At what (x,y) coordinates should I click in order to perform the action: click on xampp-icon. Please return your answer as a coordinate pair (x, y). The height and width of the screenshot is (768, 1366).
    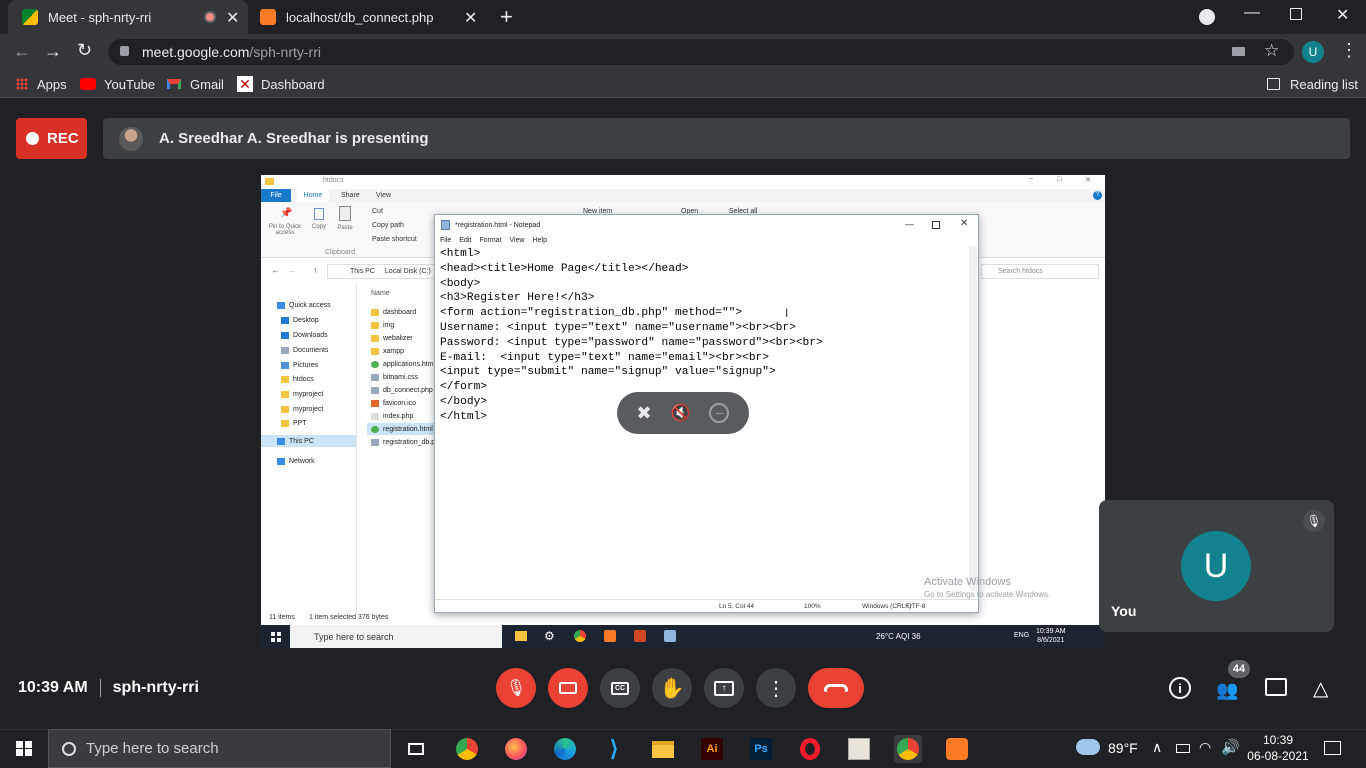
    Looking at the image, I should click on (957, 749).